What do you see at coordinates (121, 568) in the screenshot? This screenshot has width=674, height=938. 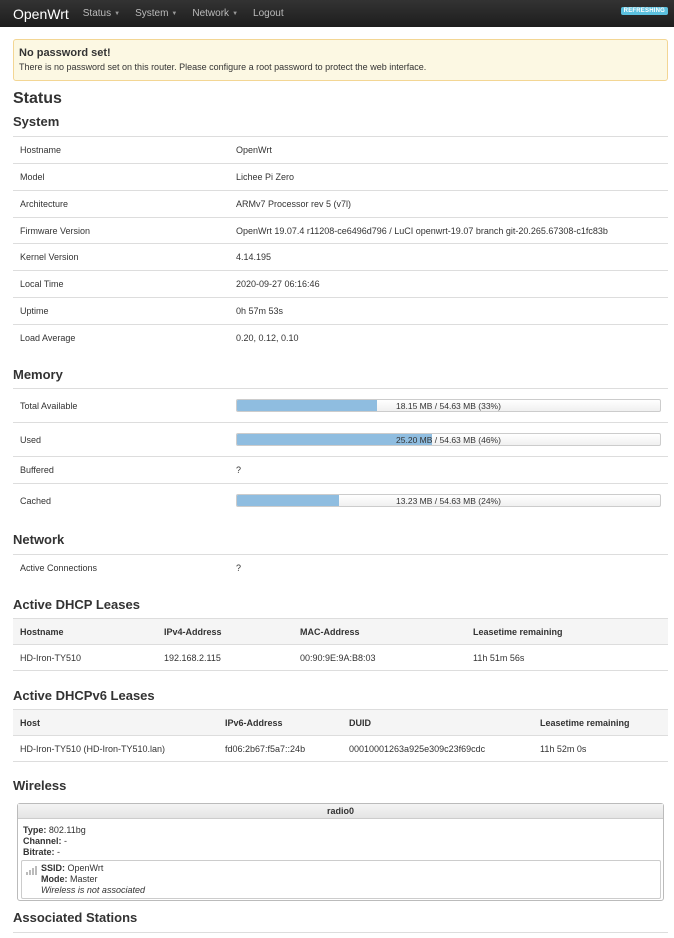 I see `network-label: Active Connections` at bounding box center [121, 568].